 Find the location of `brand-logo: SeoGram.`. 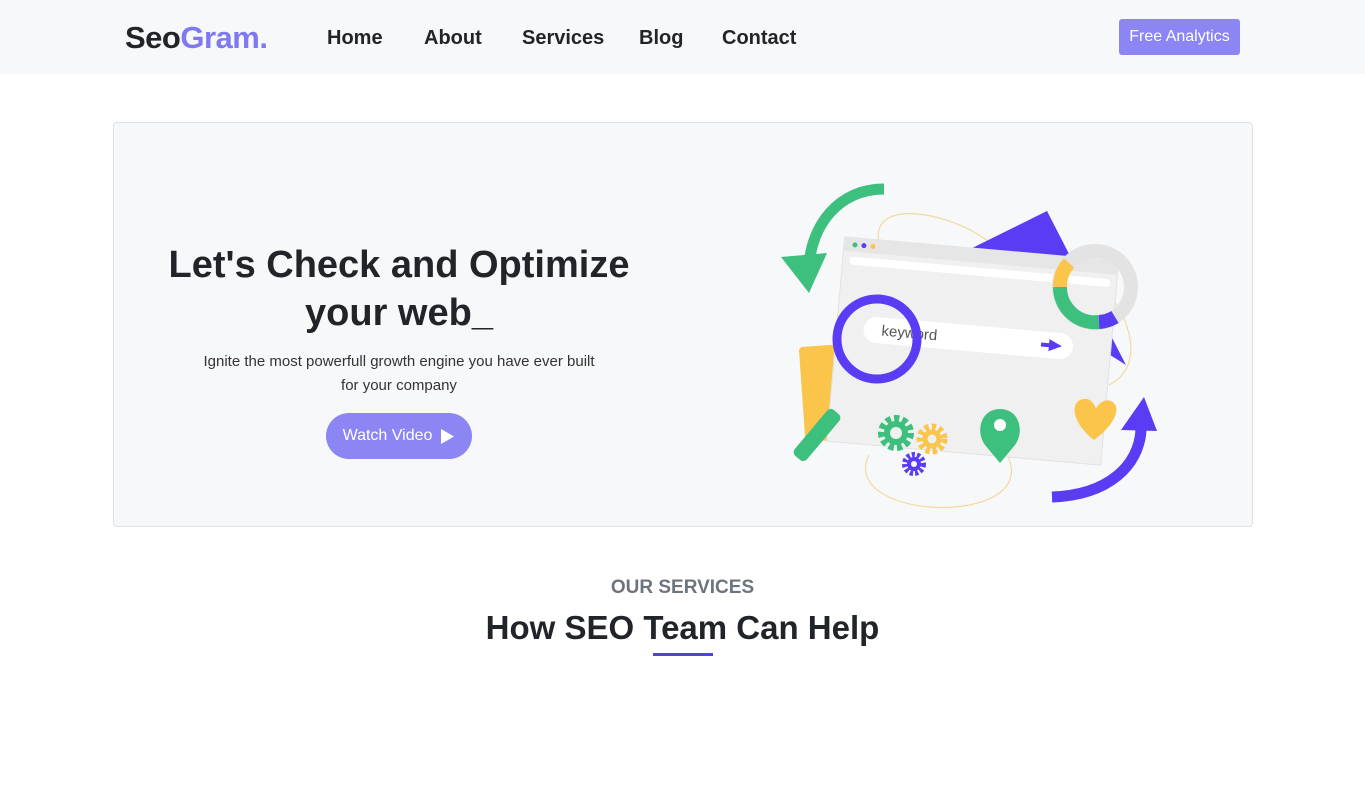

brand-logo: SeoGram. is located at coordinates (196, 38).